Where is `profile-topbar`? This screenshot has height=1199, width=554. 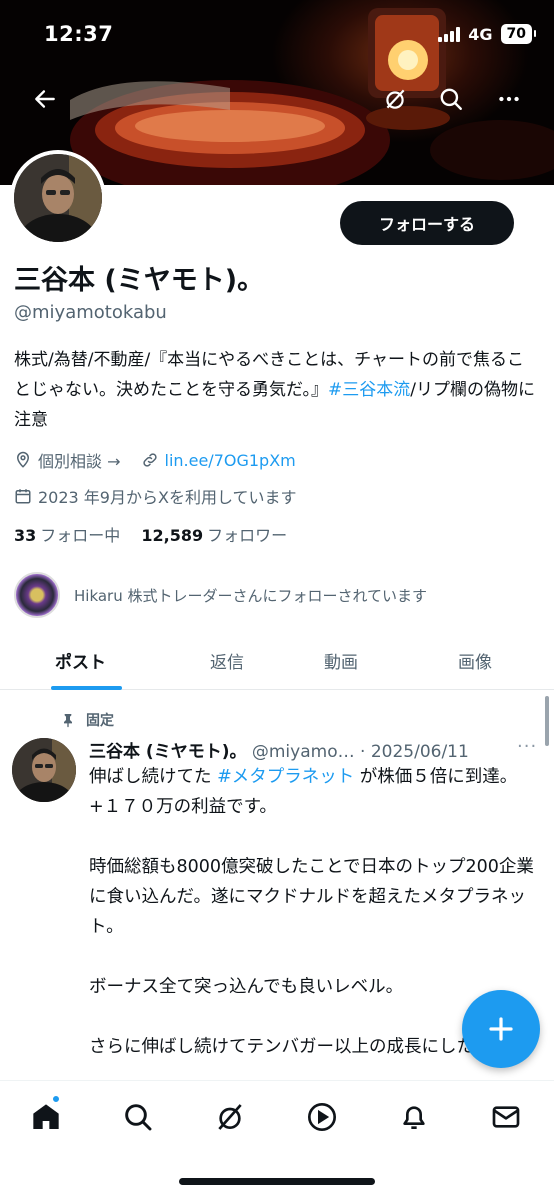 profile-topbar is located at coordinates (277, 99).